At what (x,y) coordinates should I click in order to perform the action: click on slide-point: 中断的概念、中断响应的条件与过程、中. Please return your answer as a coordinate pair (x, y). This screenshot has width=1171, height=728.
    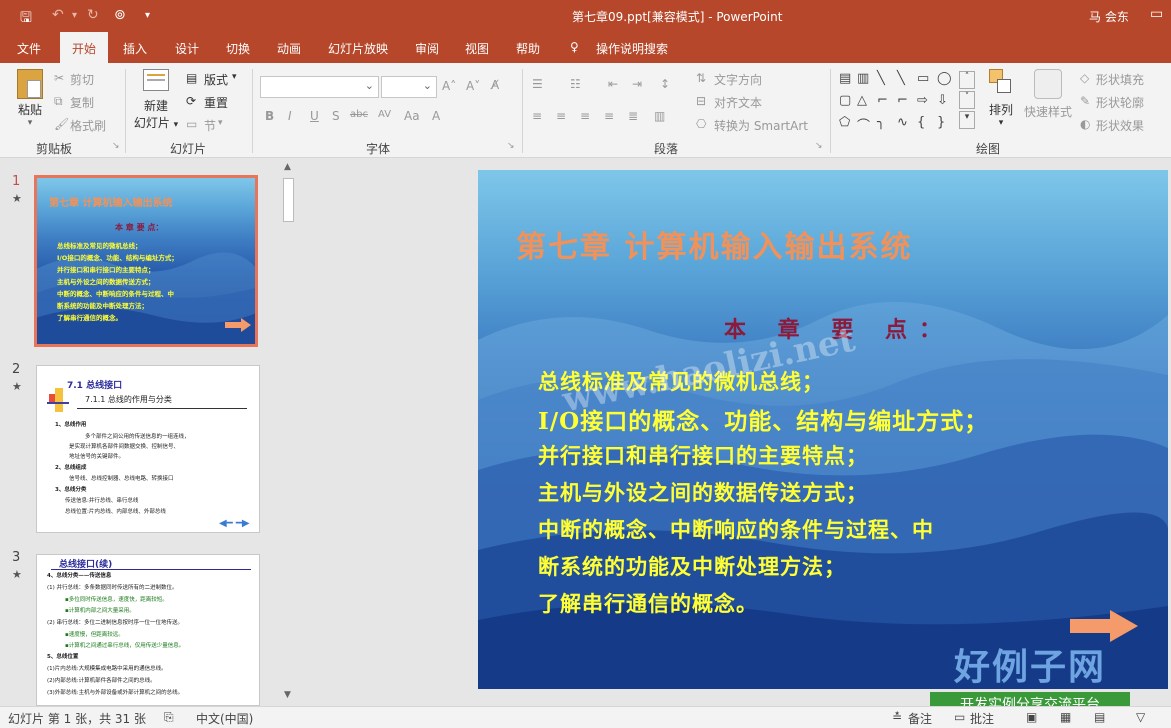
    Looking at the image, I should click on (736, 529).